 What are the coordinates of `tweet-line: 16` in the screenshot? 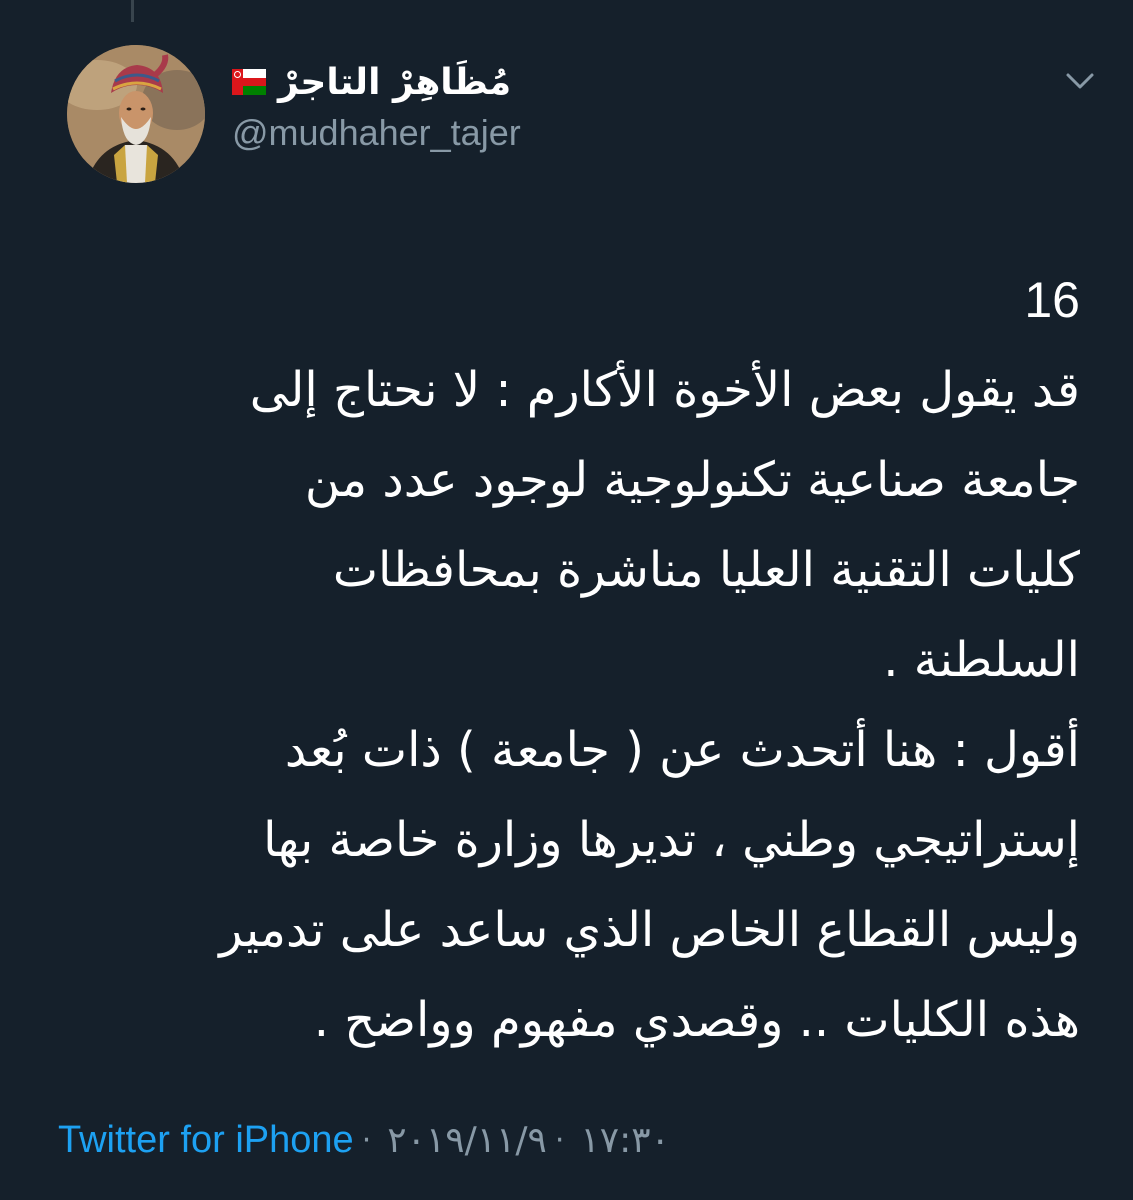 It's located at (1052, 300).